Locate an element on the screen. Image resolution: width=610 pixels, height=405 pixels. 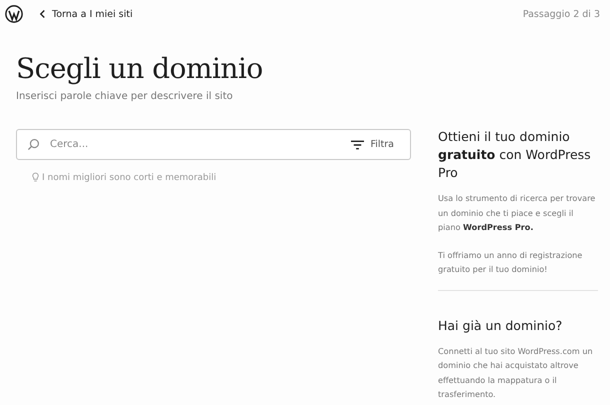
hint-text: I nomi migliori sono corti e memorabili is located at coordinates (129, 177).